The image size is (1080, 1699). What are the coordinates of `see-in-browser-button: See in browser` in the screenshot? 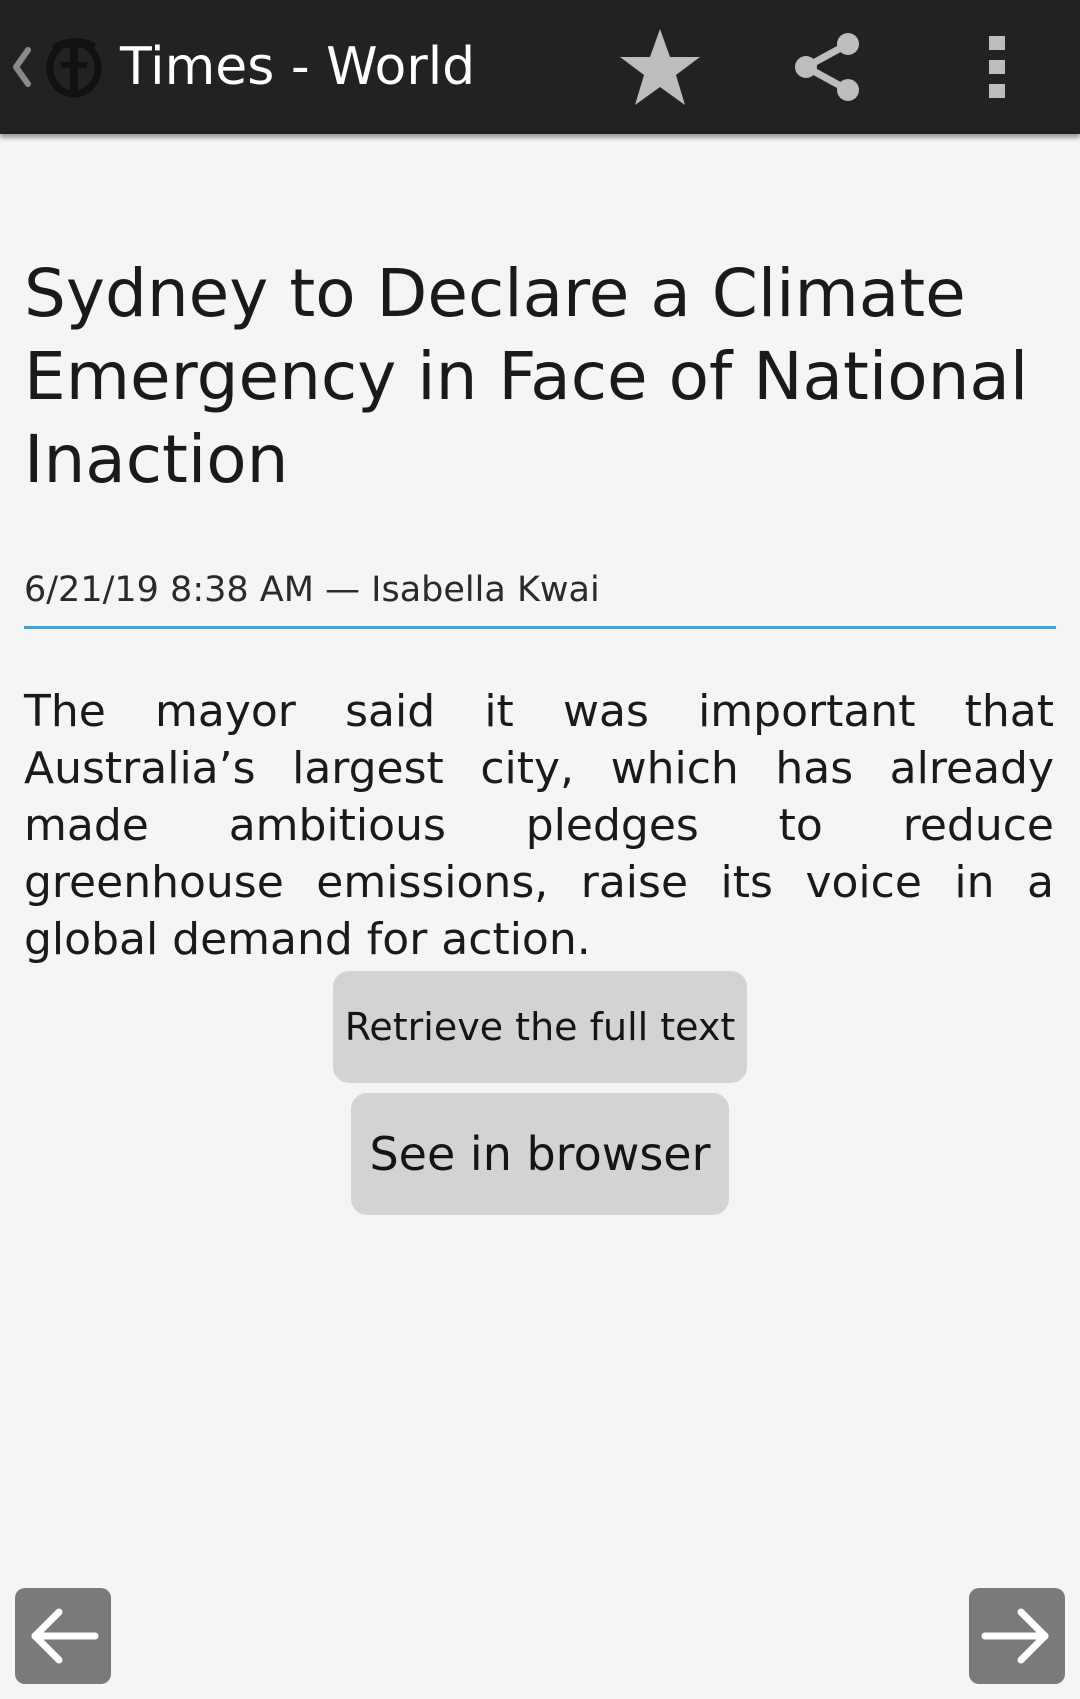 It's located at (540, 1154).